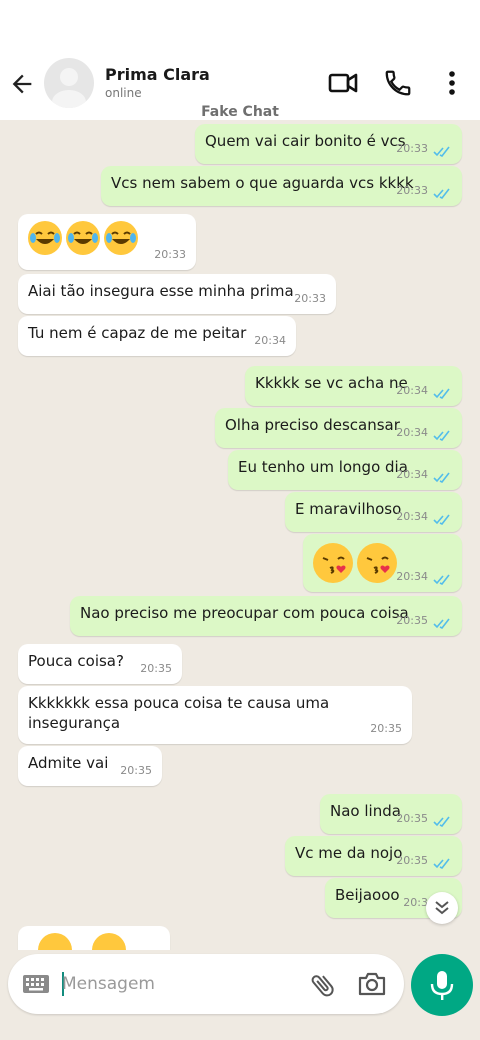 The width and height of the screenshot is (480, 1040). Describe the element at coordinates (123, 93) in the screenshot. I see `contact-status: online` at that location.